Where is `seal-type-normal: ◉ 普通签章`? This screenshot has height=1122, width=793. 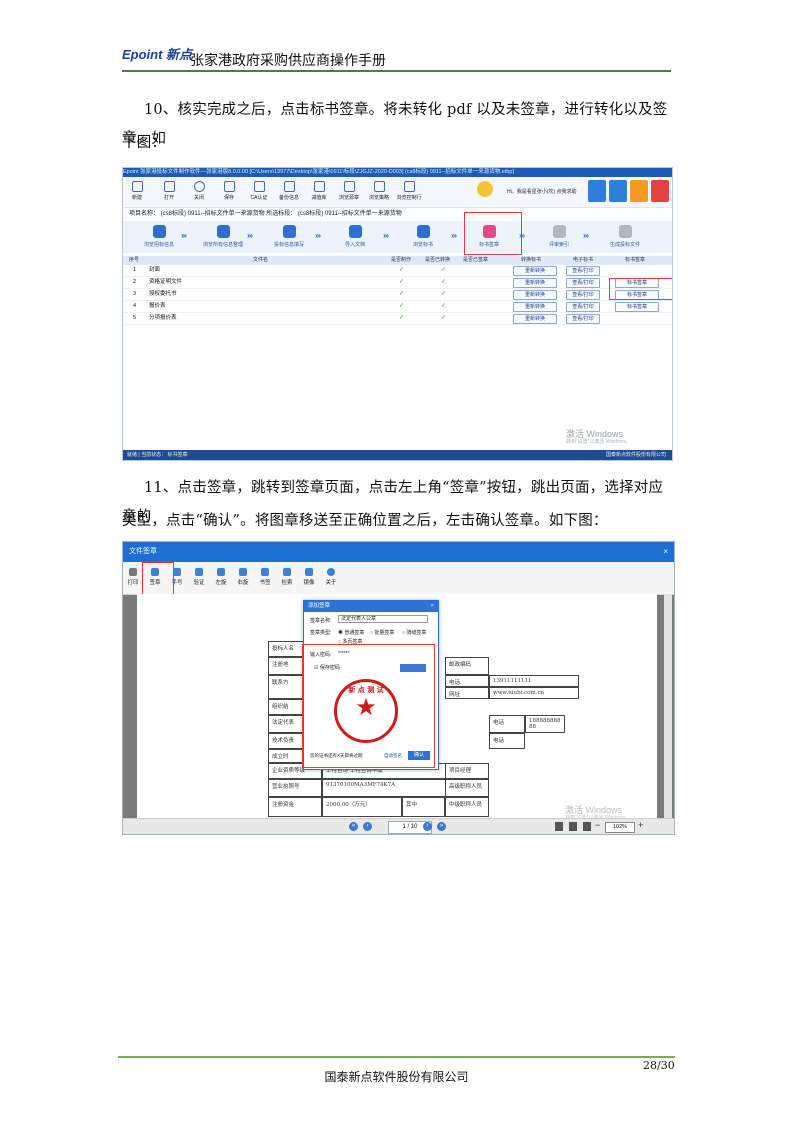
seal-type-normal: ◉ 普通签章 is located at coordinates (351, 632).